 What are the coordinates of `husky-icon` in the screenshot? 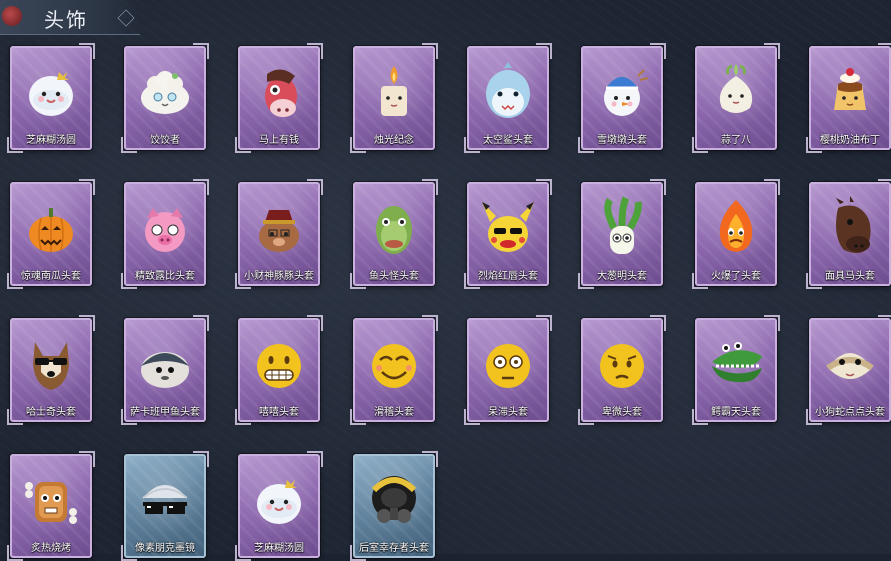 It's located at (51, 363).